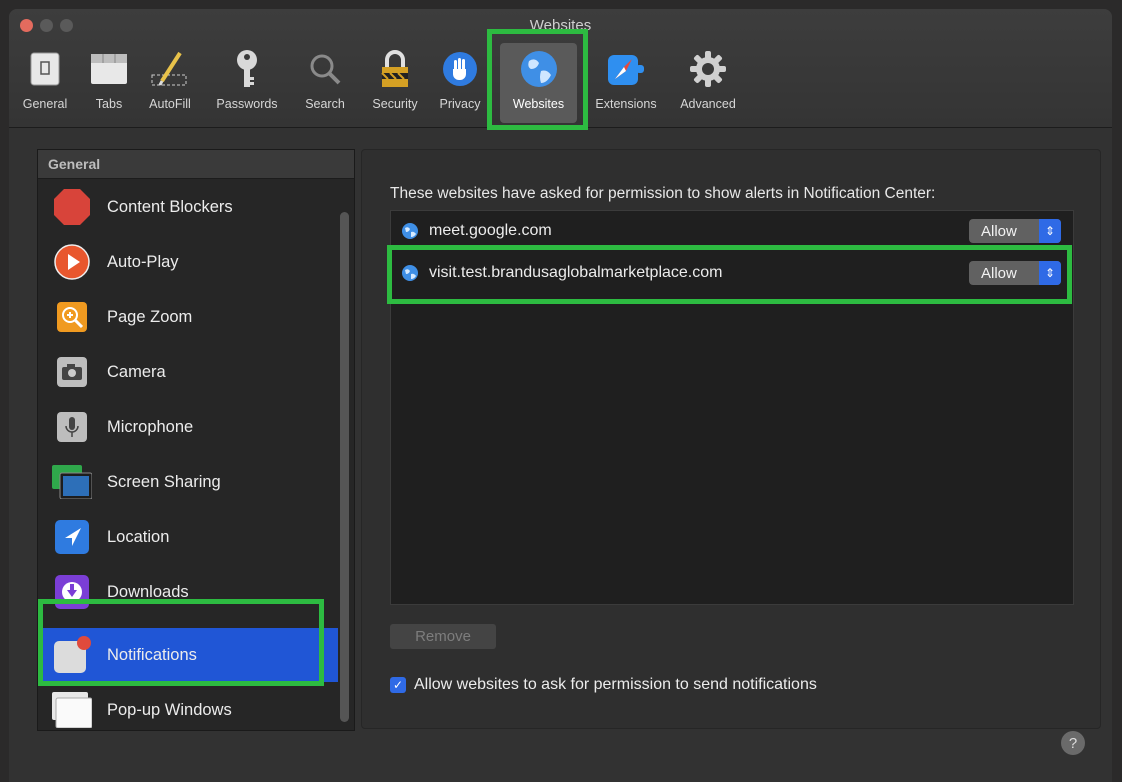  I want to click on screen-icon, so click(72, 482).